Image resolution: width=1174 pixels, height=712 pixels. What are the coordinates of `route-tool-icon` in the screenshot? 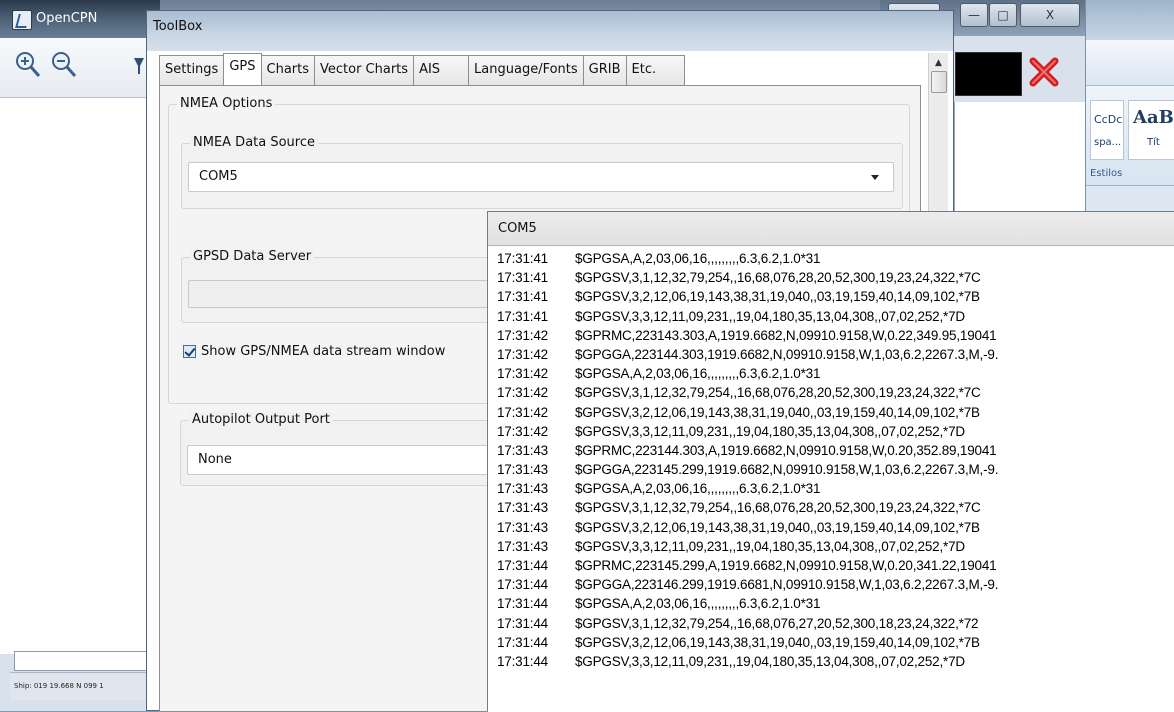 It's located at (139, 65).